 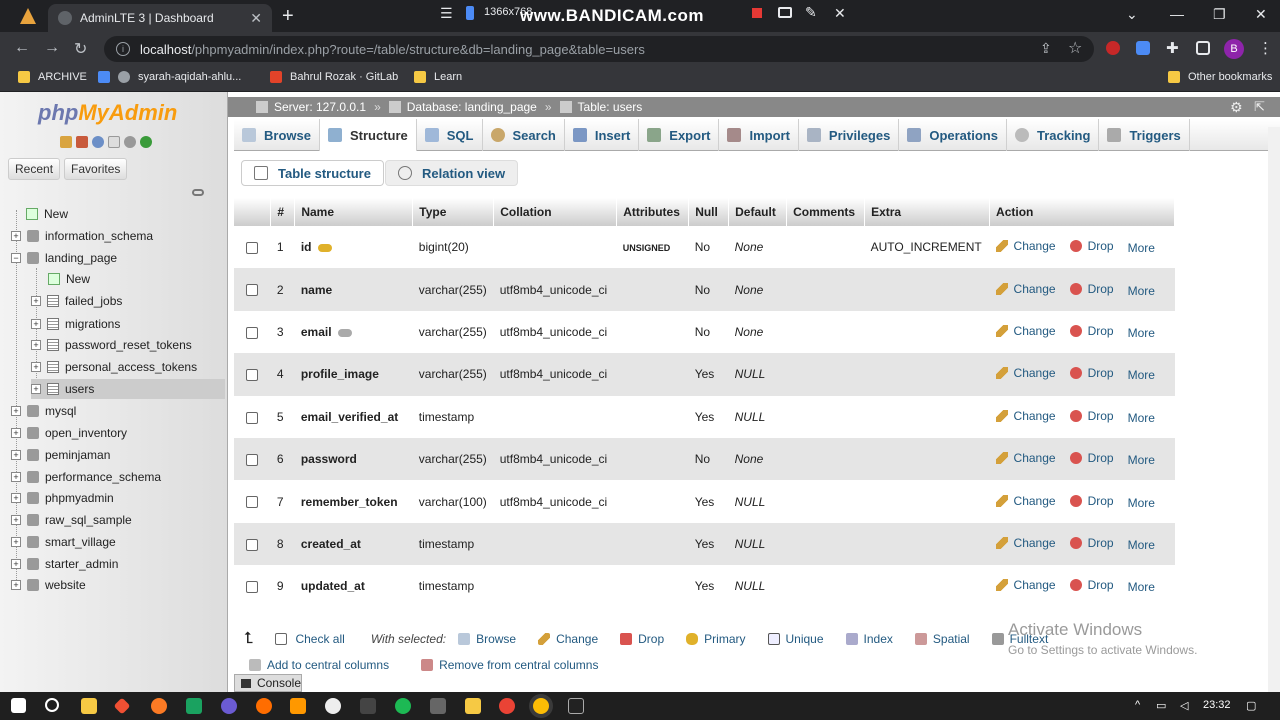 I want to click on check-all-label: Check all, so click(x=319, y=639).